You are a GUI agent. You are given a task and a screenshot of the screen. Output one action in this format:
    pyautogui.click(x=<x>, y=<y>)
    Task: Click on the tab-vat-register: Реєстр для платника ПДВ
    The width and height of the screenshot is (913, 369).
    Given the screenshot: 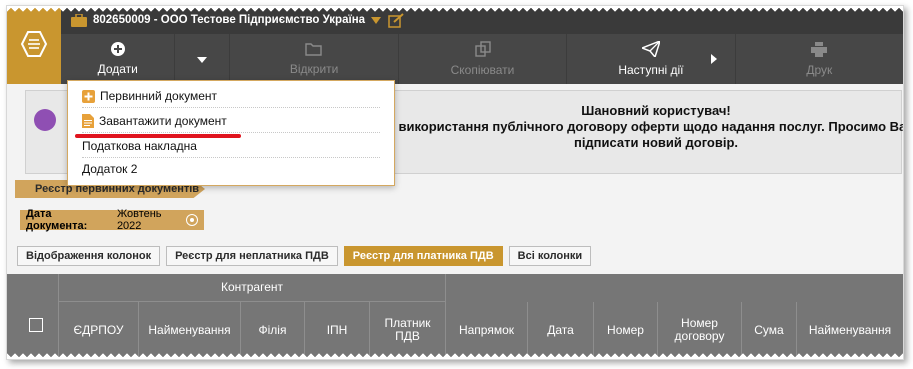 What is the action you would take?
    pyautogui.click(x=423, y=256)
    